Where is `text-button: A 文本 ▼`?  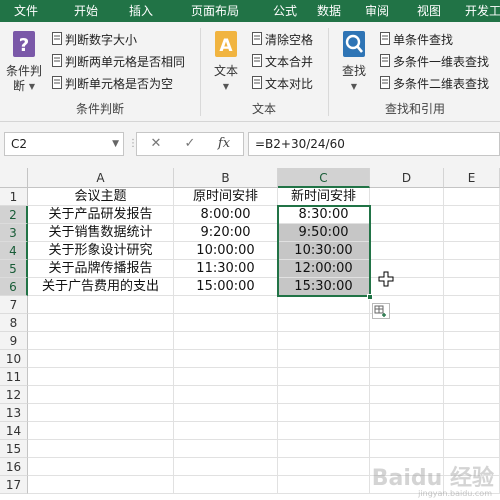
text-button: A 文本 ▼ is located at coordinates (226, 62).